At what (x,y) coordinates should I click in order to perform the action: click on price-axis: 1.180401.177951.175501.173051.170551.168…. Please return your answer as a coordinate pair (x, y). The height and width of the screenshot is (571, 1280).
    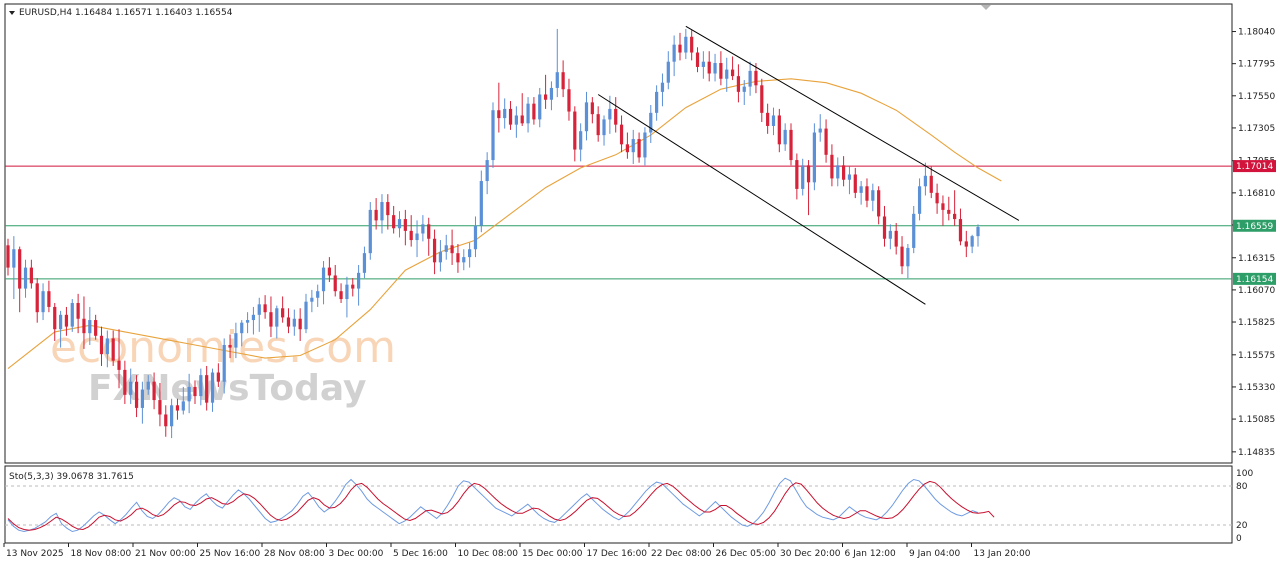
    Looking at the image, I should click on (1253, 243).